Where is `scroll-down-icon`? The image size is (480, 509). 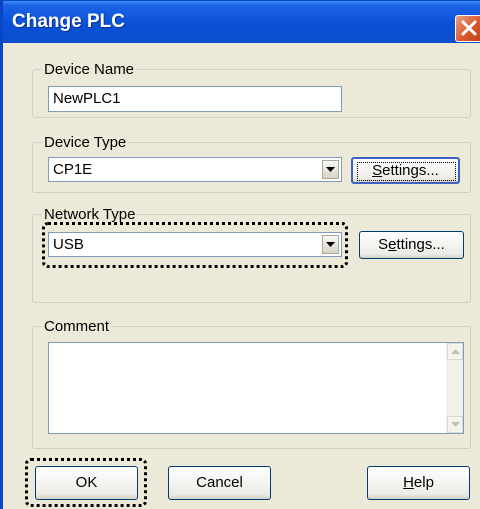
scroll-down-icon is located at coordinates (455, 424).